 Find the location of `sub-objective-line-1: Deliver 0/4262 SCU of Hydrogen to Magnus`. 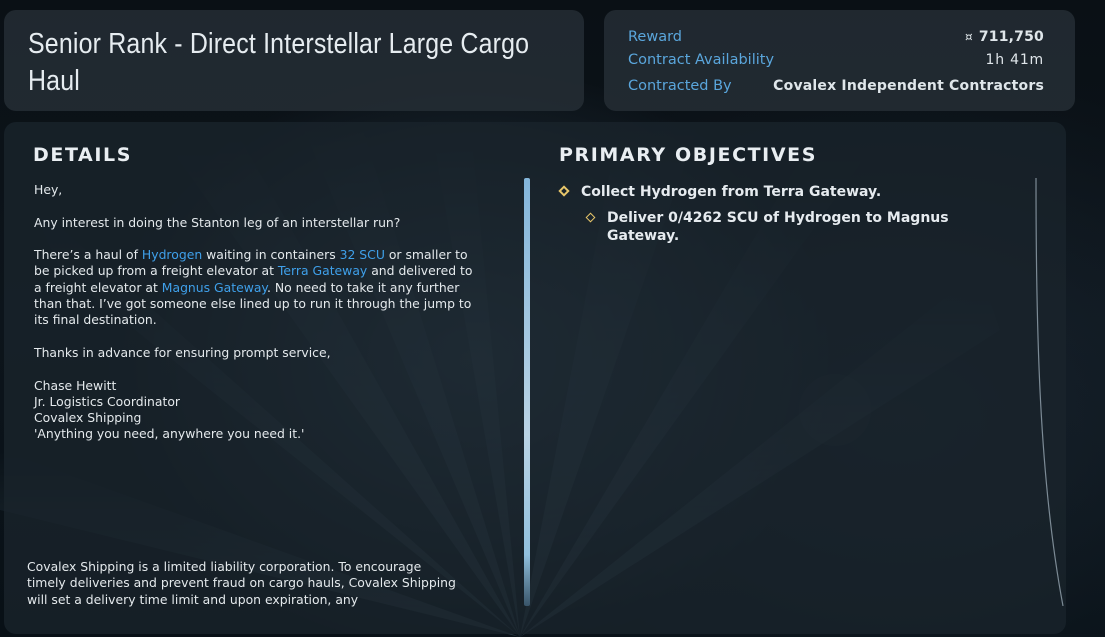

sub-objective-line-1: Deliver 0/4262 SCU of Hydrogen to Magnus is located at coordinates (778, 218).